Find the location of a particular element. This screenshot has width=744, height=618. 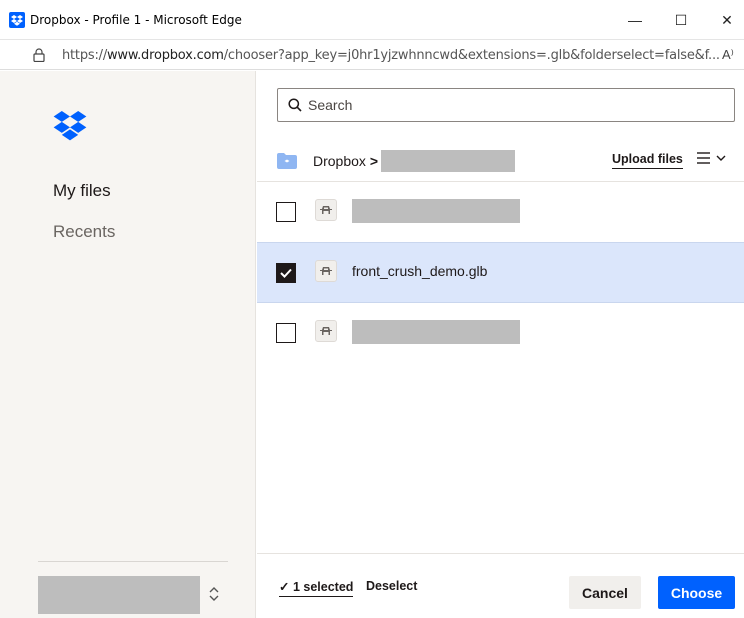

file-name: front_crush_demo.glb is located at coordinates (419, 271).